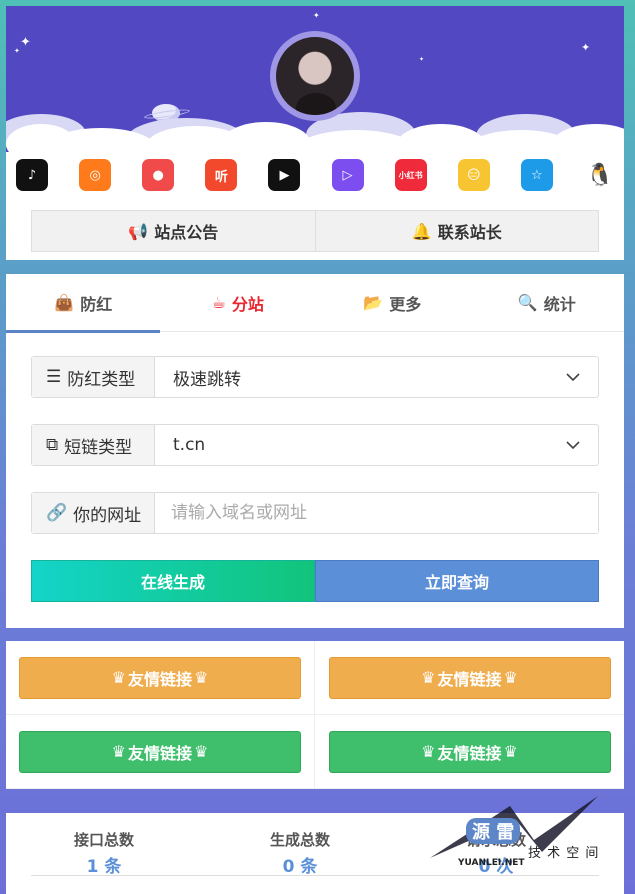 The image size is (635, 894). What do you see at coordinates (405, 304) in the screenshot?
I see `tab-label: 更多` at bounding box center [405, 304].